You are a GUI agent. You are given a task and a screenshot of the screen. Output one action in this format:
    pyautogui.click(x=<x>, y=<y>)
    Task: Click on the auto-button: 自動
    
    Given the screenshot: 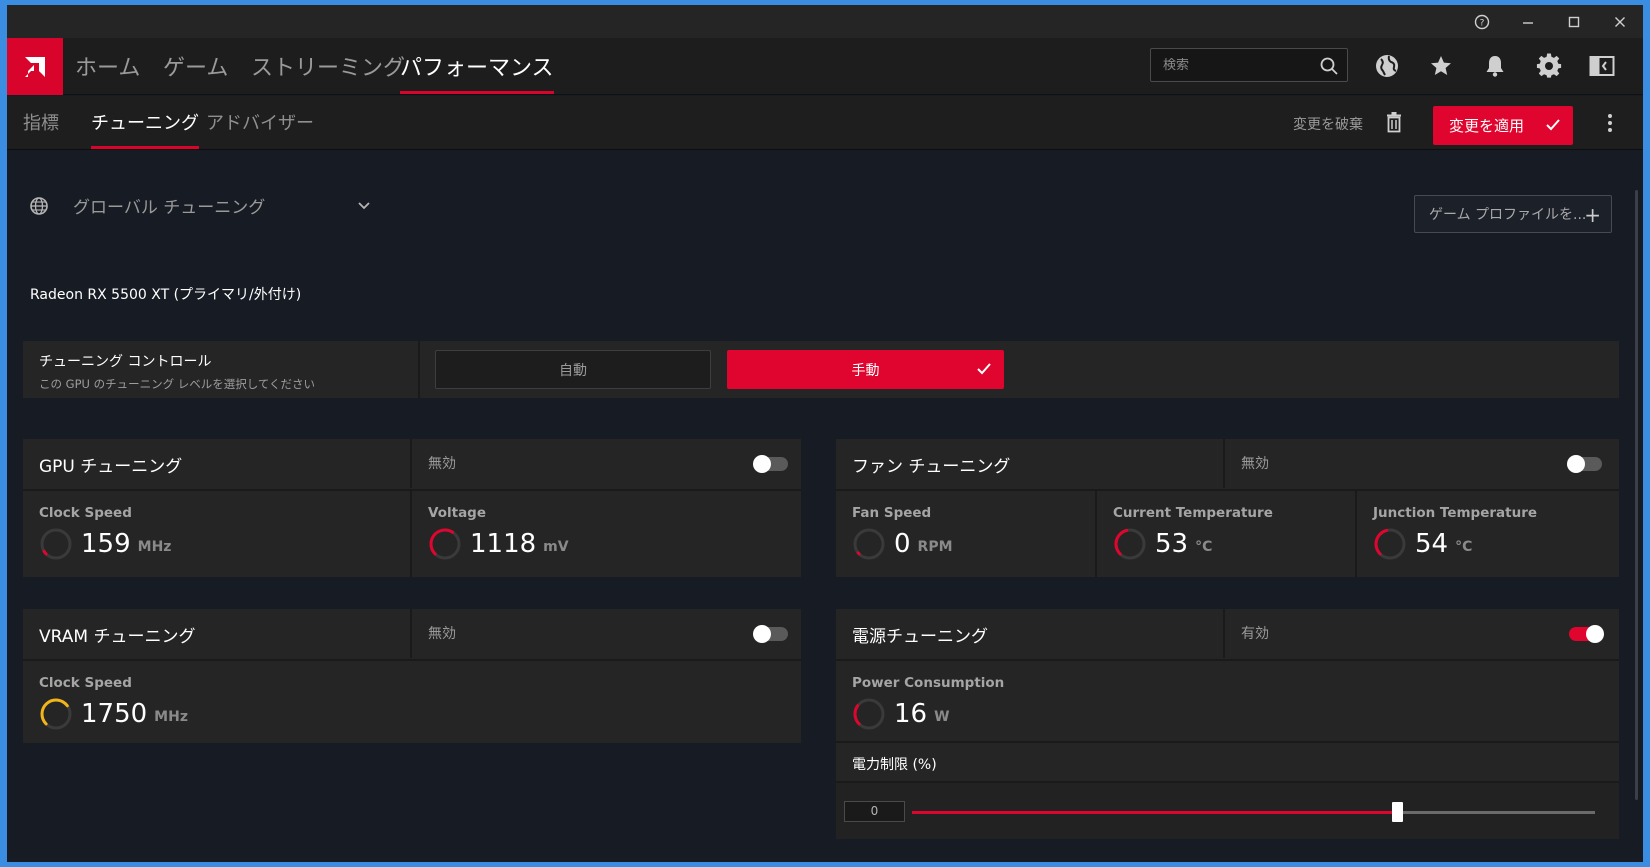 What is the action you would take?
    pyautogui.click(x=573, y=369)
    